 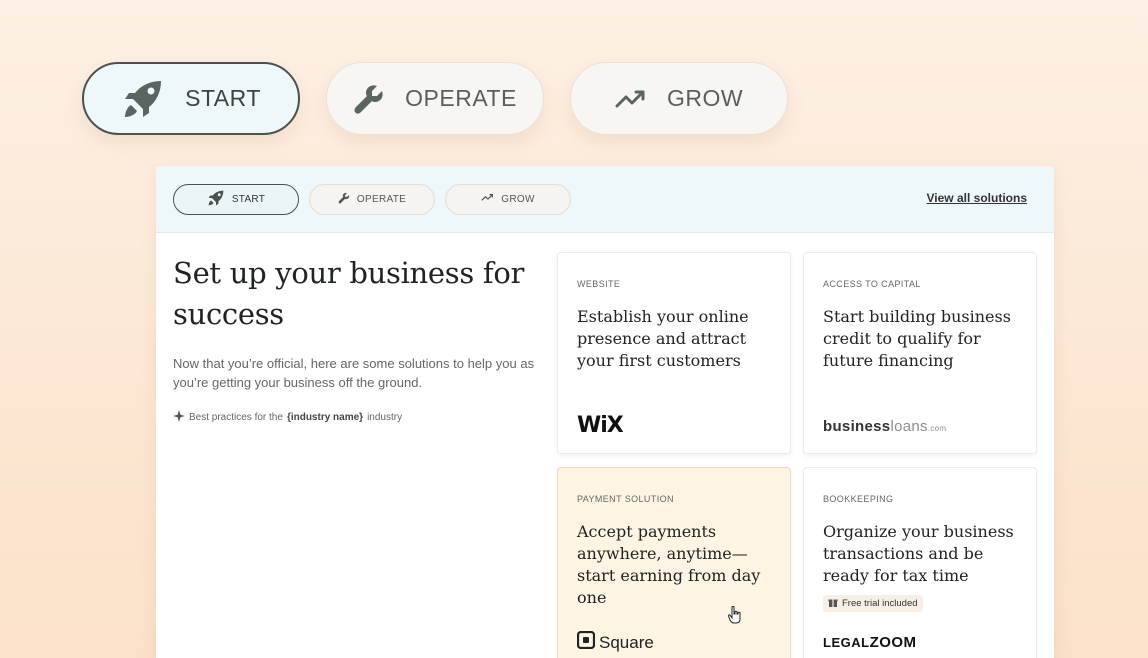 I want to click on logo-part-zoom: ZOOM, so click(x=893, y=642).